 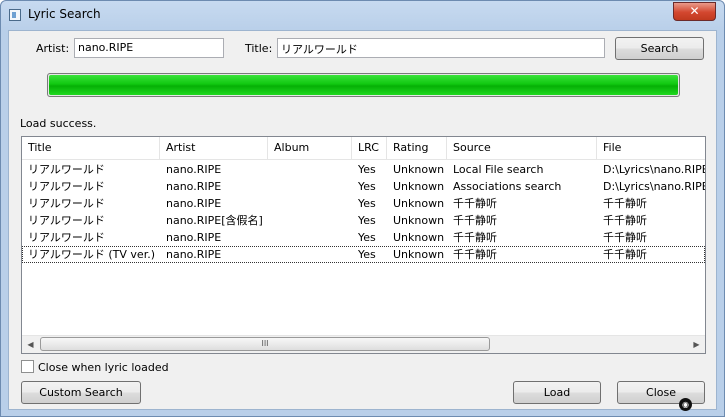 I want to click on column-header-title: Title, so click(x=91, y=148).